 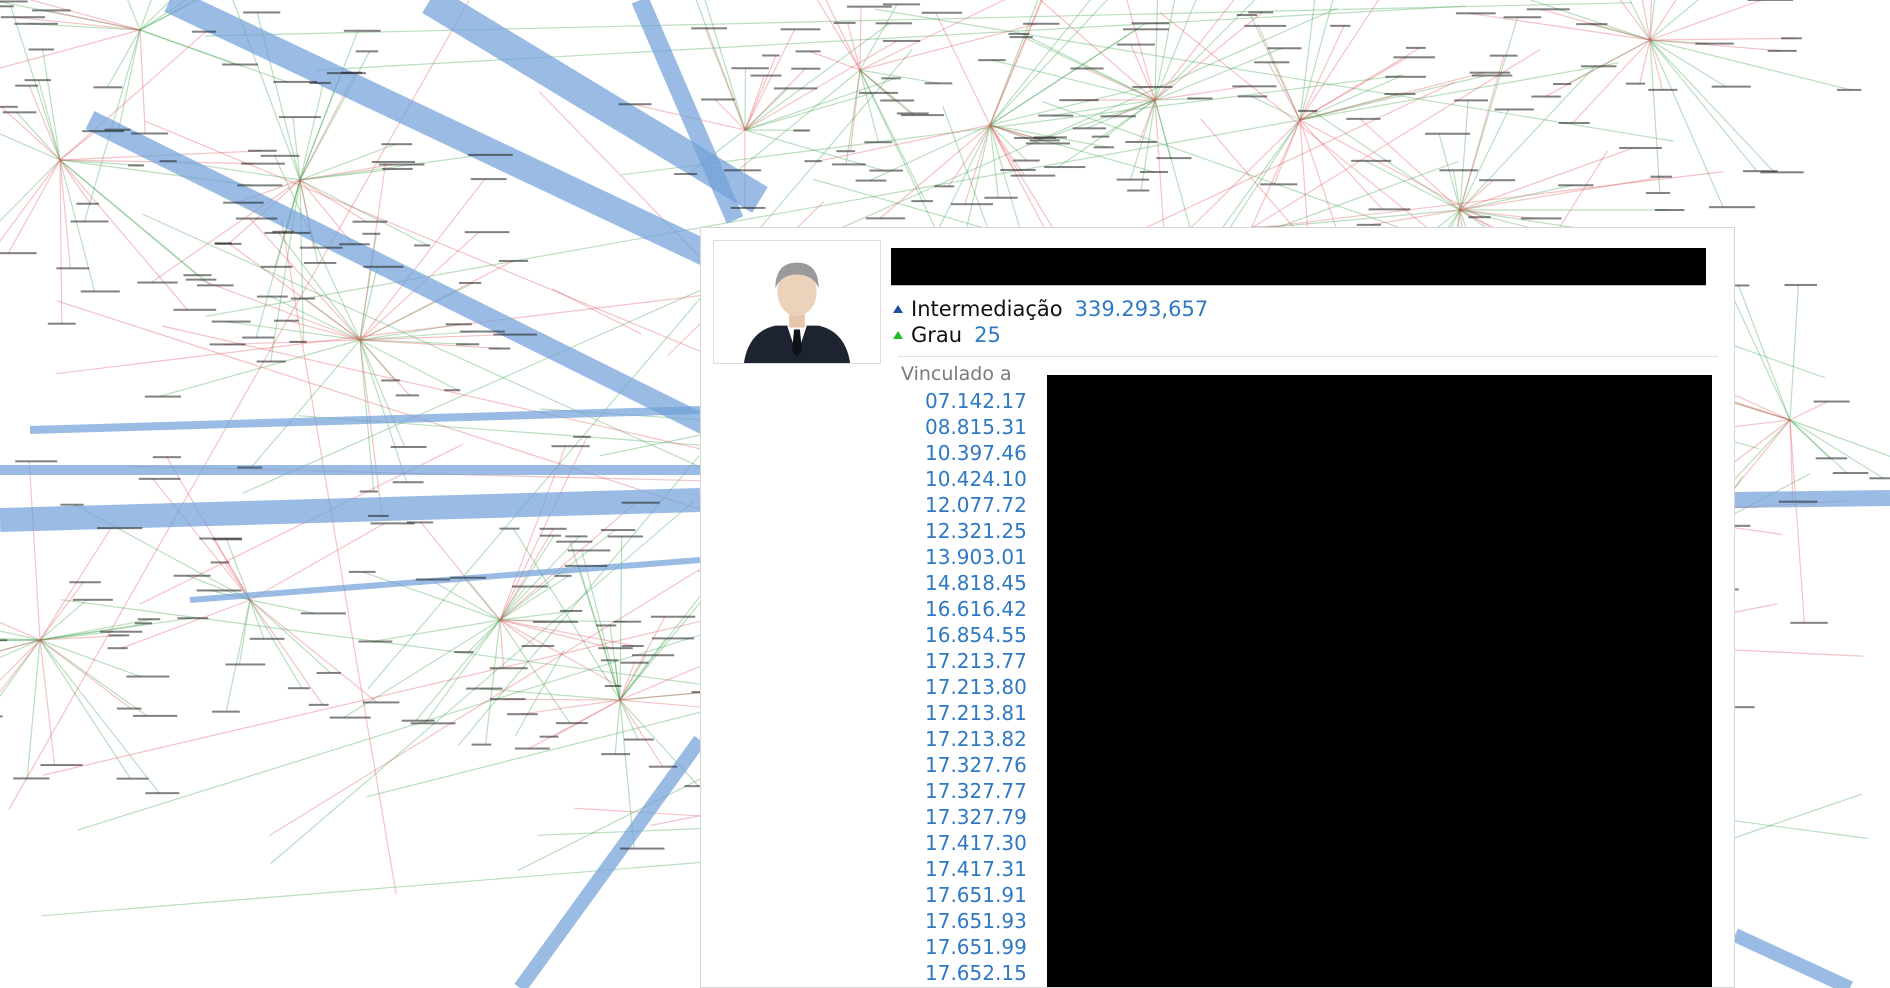 I want to click on linked-item: 17.213.81, so click(x=976, y=713).